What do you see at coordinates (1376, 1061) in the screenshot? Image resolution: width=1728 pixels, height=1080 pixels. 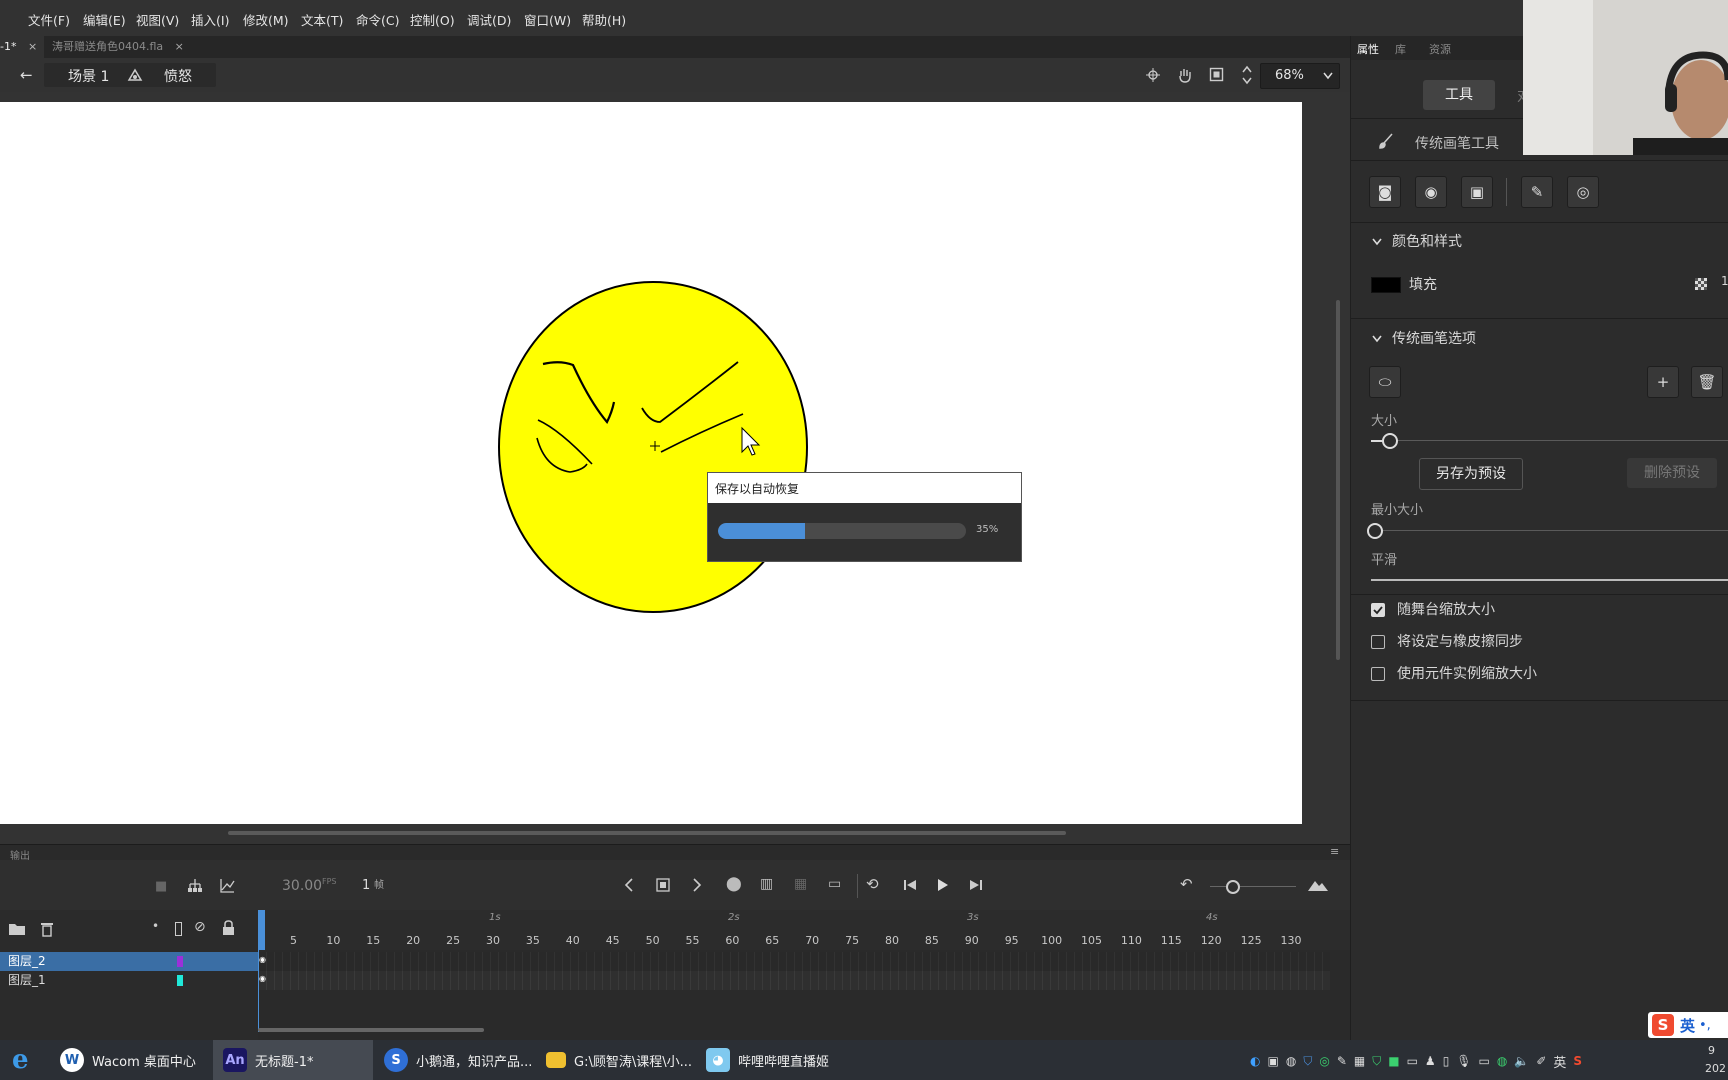 I see `tray-shield-green-icon: ⛉` at bounding box center [1376, 1061].